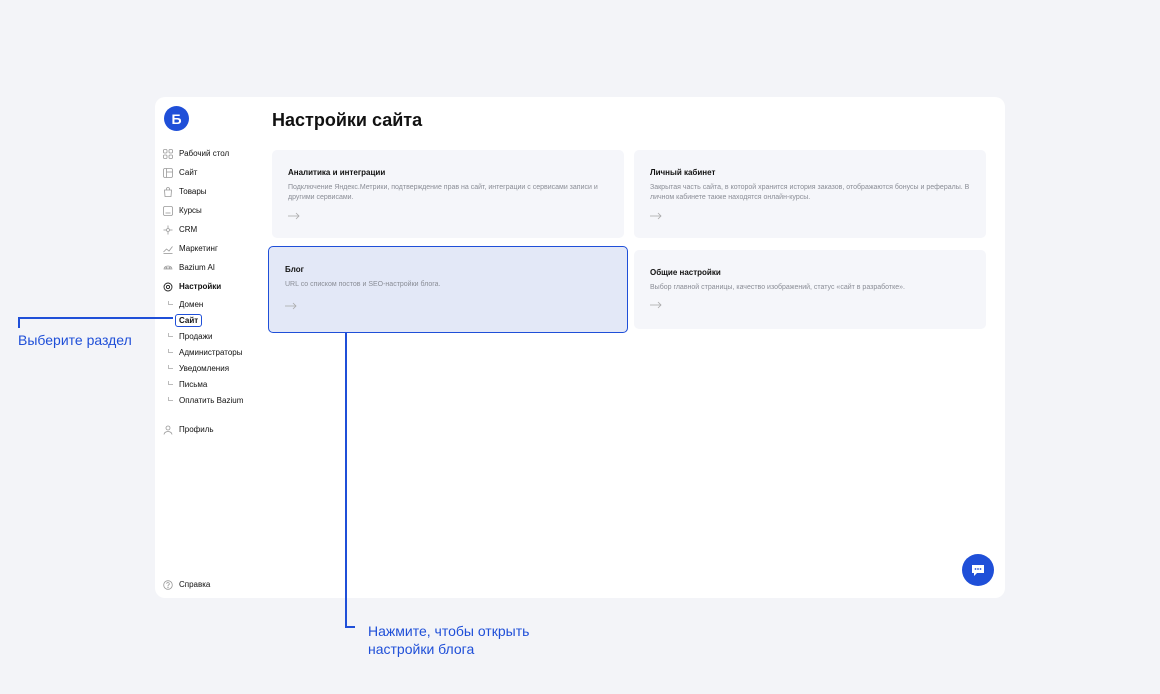 Image resolution: width=1160 pixels, height=694 pixels. I want to click on sidebar-item-products: Товары, so click(213, 191).